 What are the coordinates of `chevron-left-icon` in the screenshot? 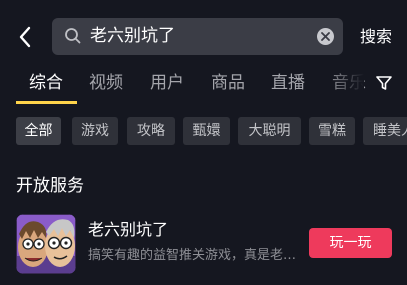 It's located at (25, 37).